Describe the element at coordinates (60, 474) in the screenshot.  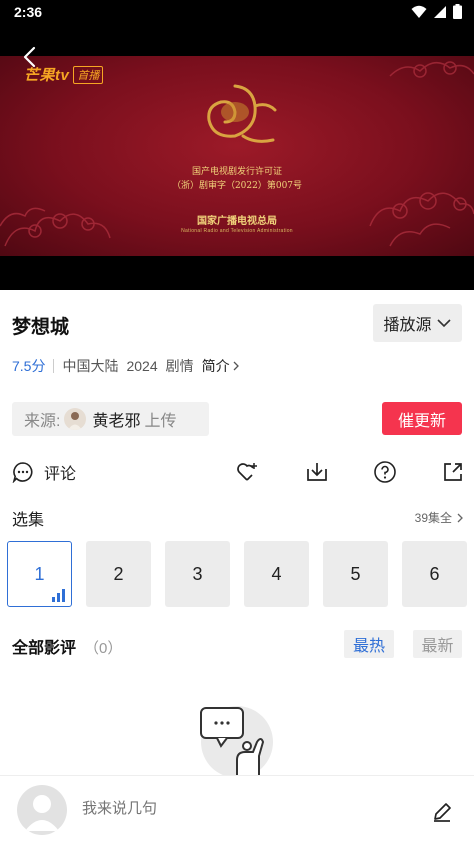
I see `comment-label: 评论` at that location.